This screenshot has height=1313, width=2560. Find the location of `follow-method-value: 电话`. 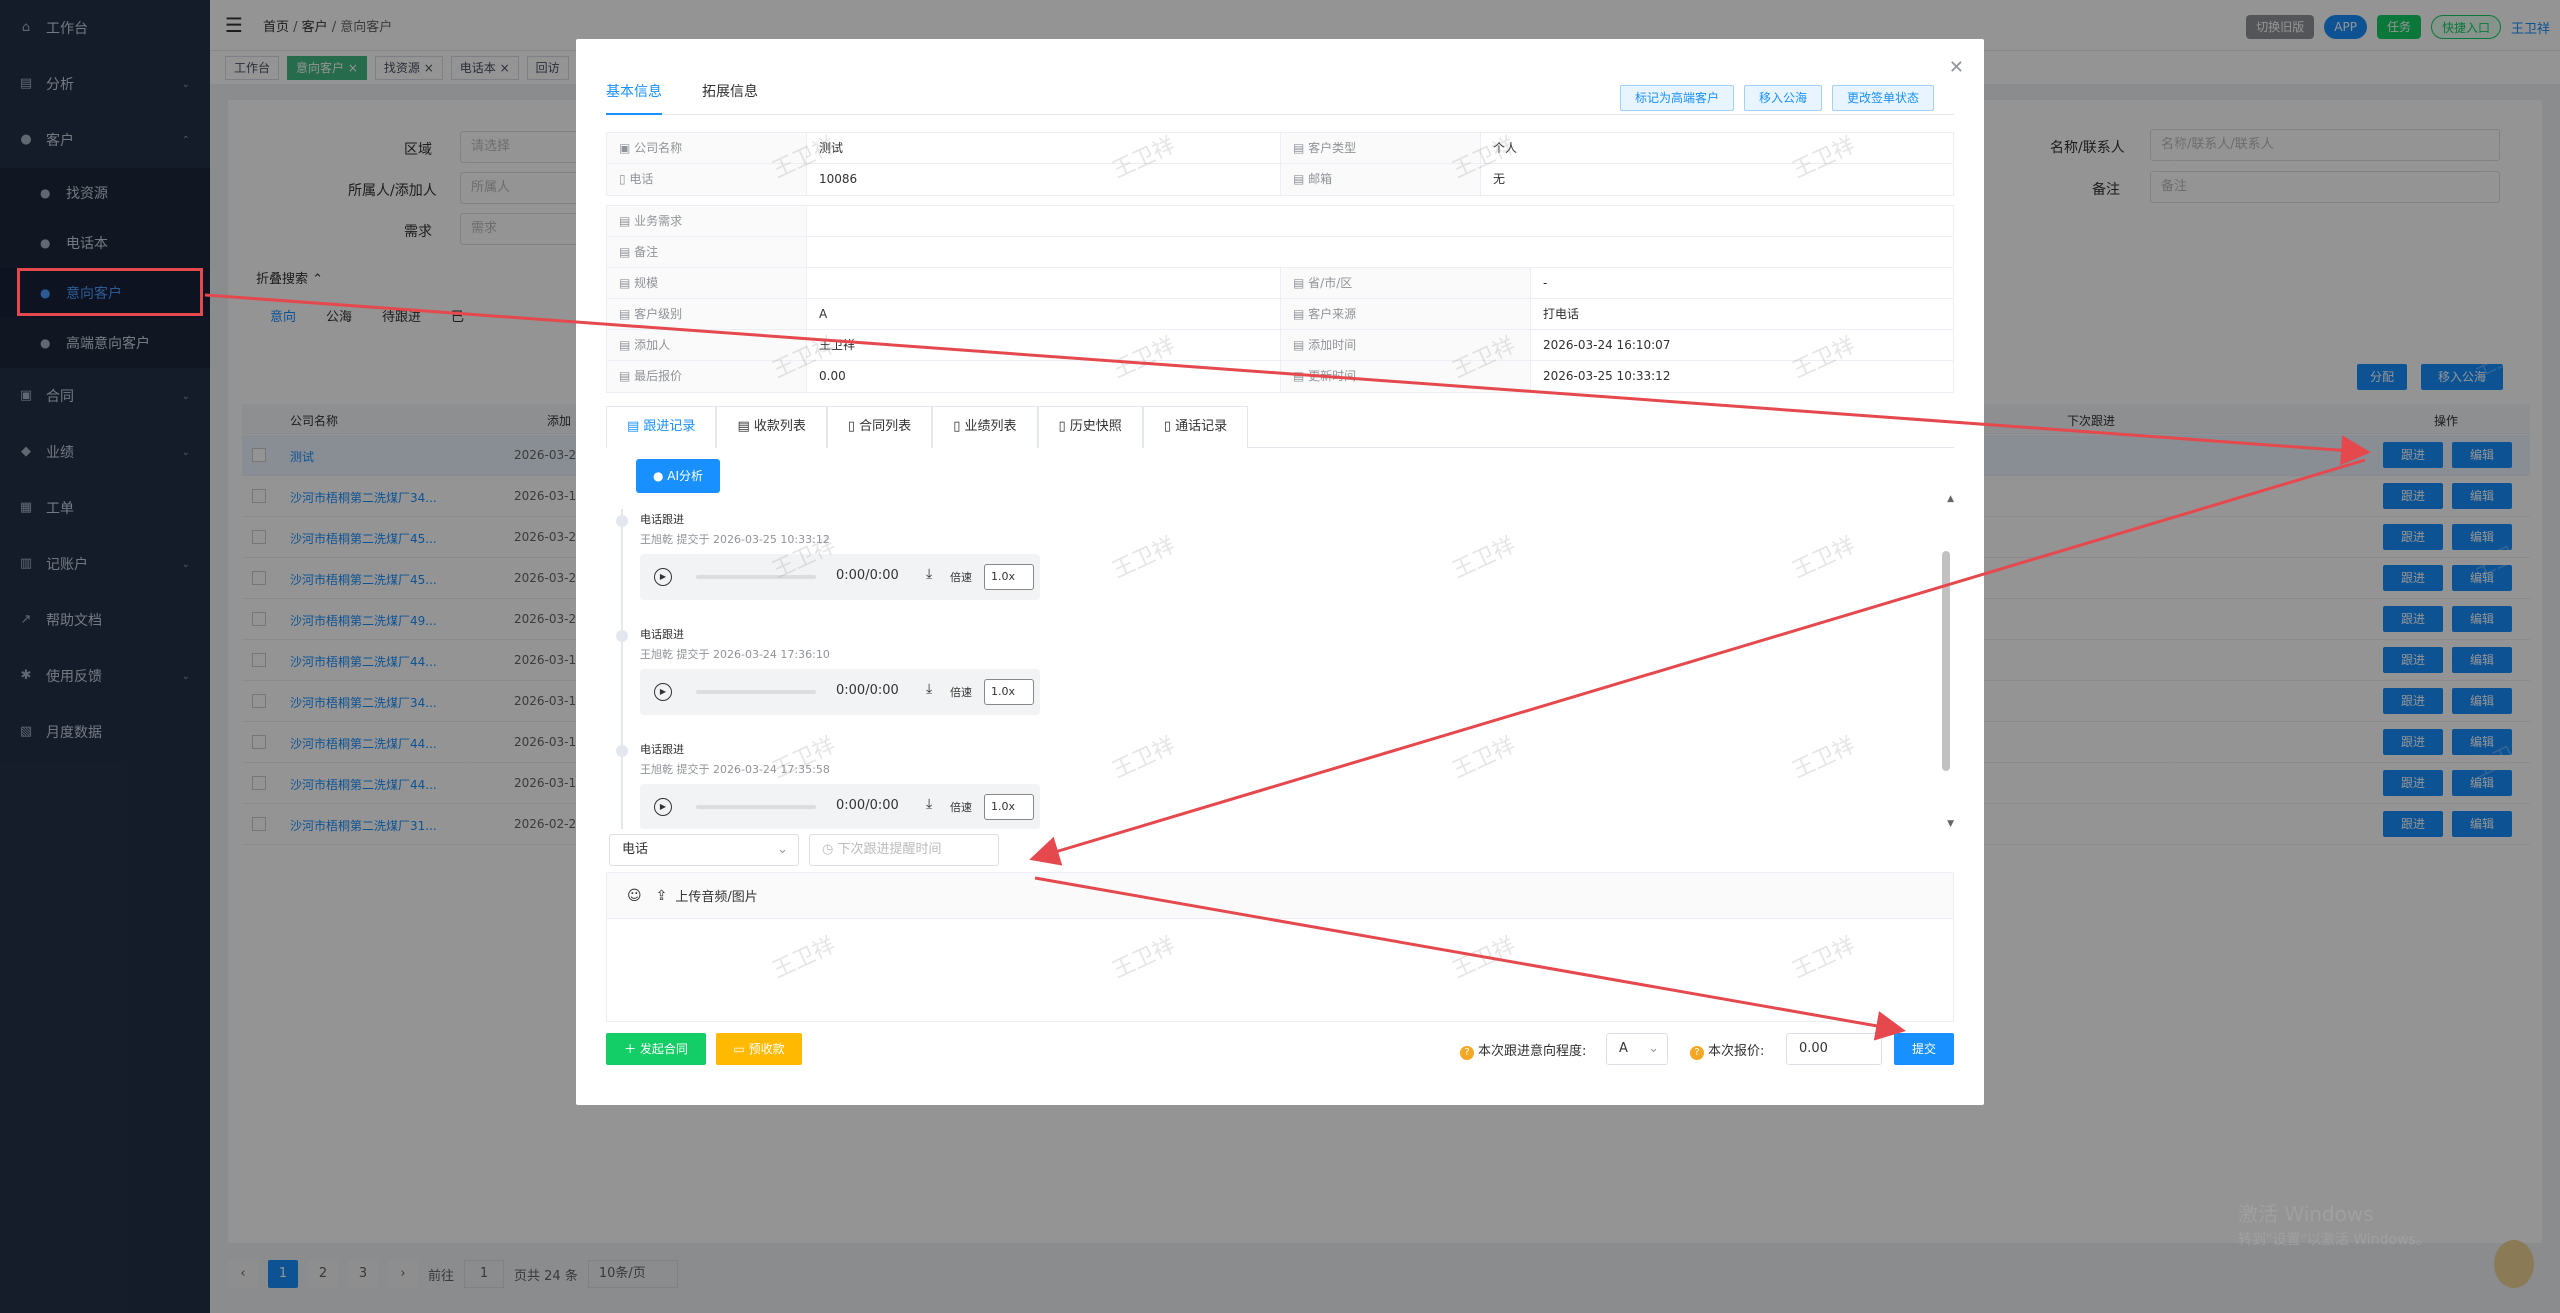

follow-method-value: 电话 is located at coordinates (635, 849).